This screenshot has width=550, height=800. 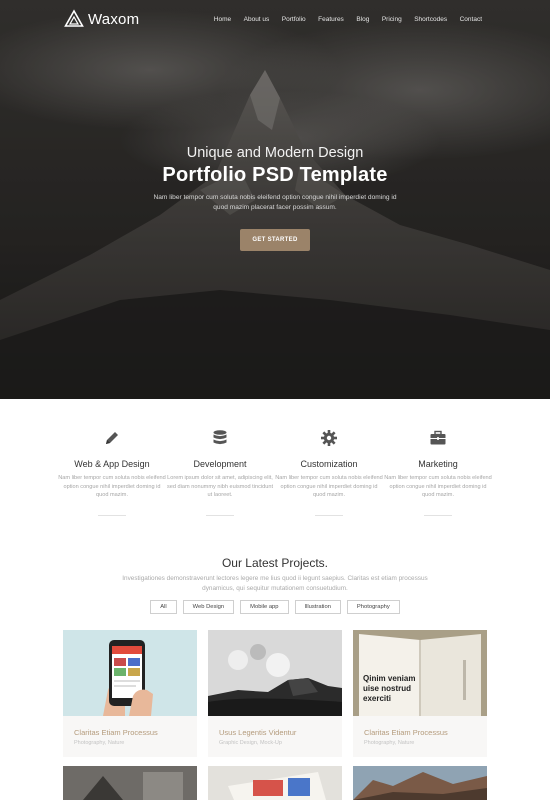 What do you see at coordinates (220, 437) in the screenshot?
I see `database-icon` at bounding box center [220, 437].